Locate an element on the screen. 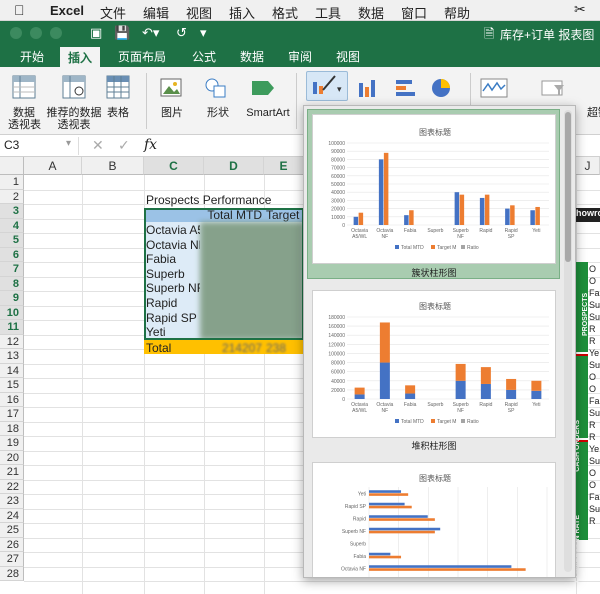 This screenshot has width=600, height=594. total-mtd-value: 214207 is located at coordinates (233, 348).